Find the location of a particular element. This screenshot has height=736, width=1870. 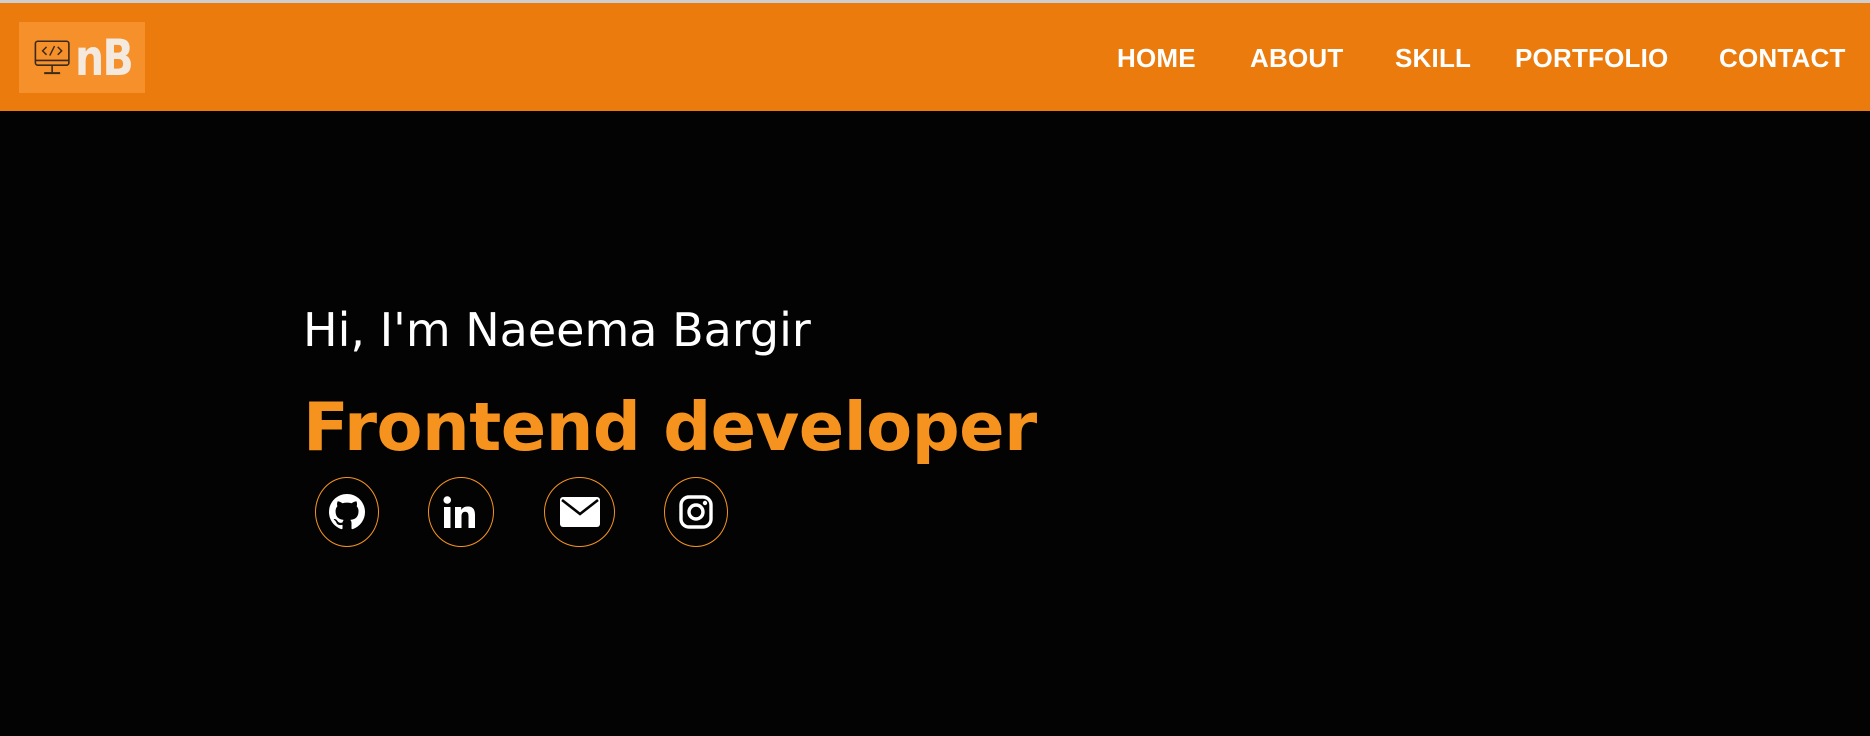

github-link is located at coordinates (347, 512).